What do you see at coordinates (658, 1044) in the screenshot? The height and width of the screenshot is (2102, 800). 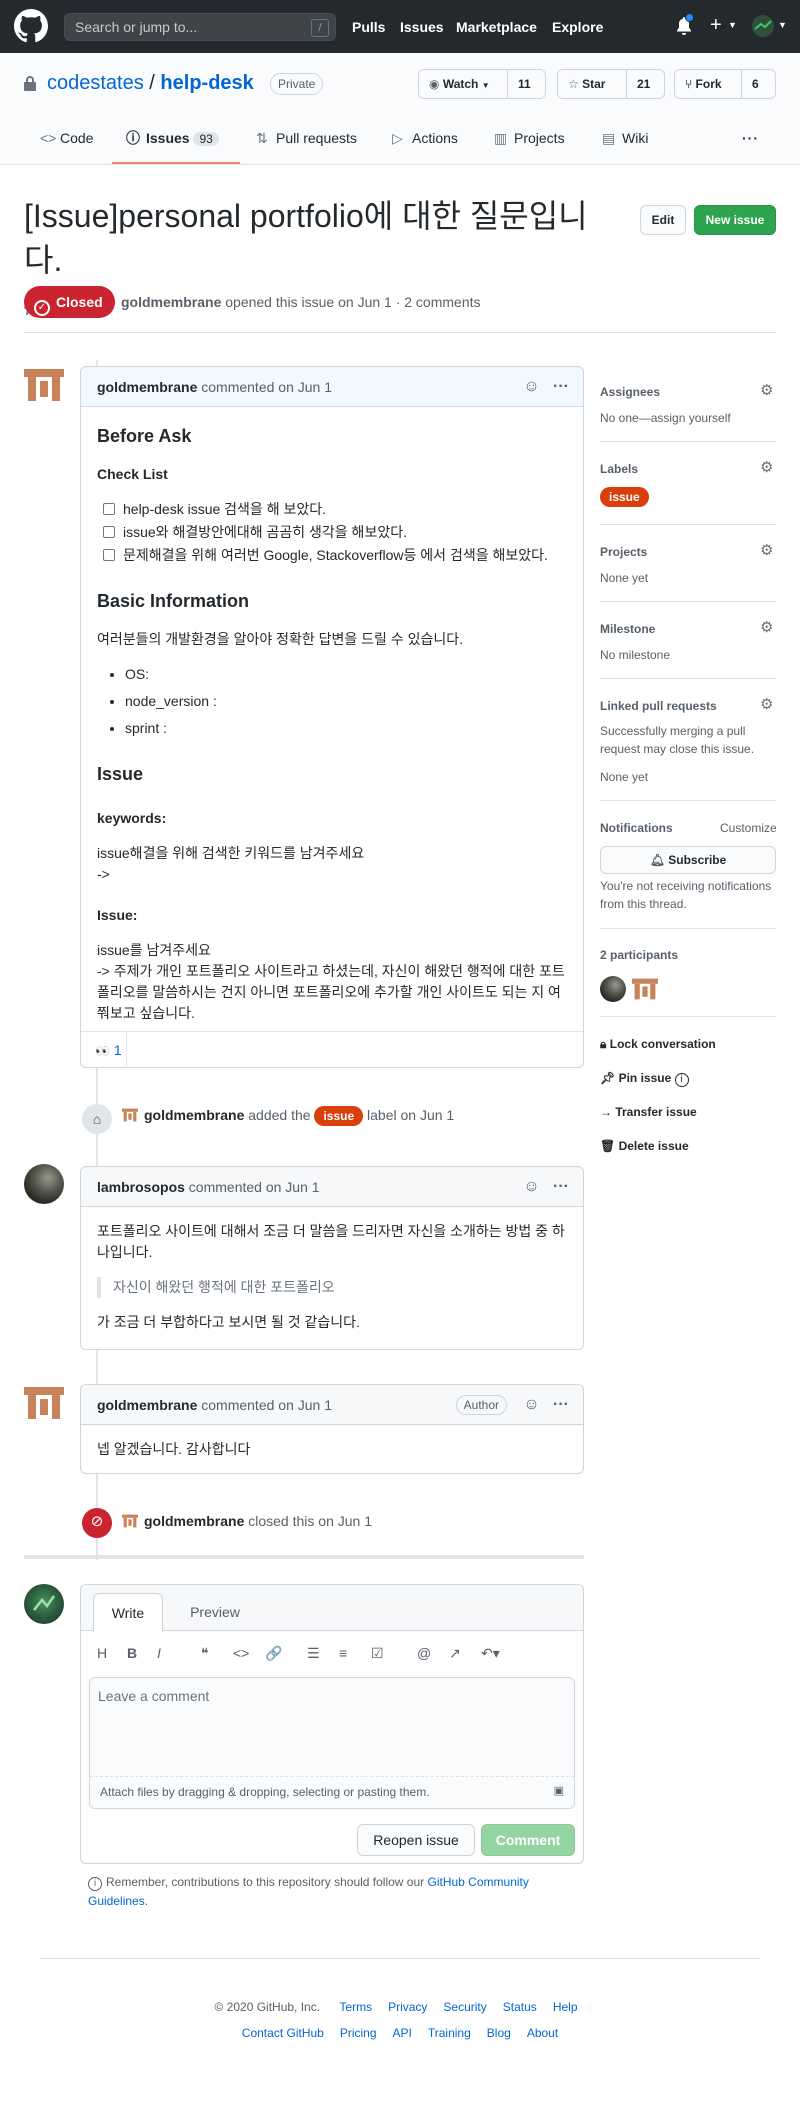 I see `lock-conversation-button: 🔒︎ Lock conversation` at bounding box center [658, 1044].